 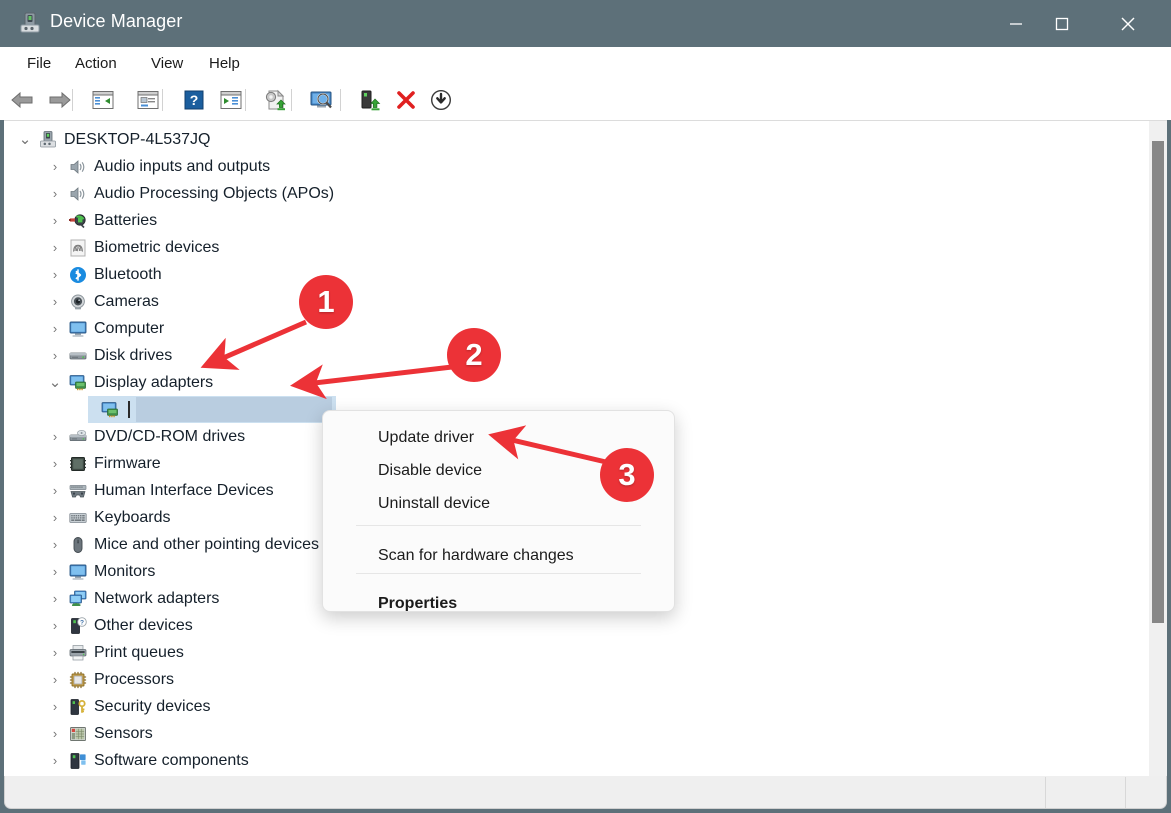 What do you see at coordinates (167, 63) in the screenshot?
I see `menu-item-view: View` at bounding box center [167, 63].